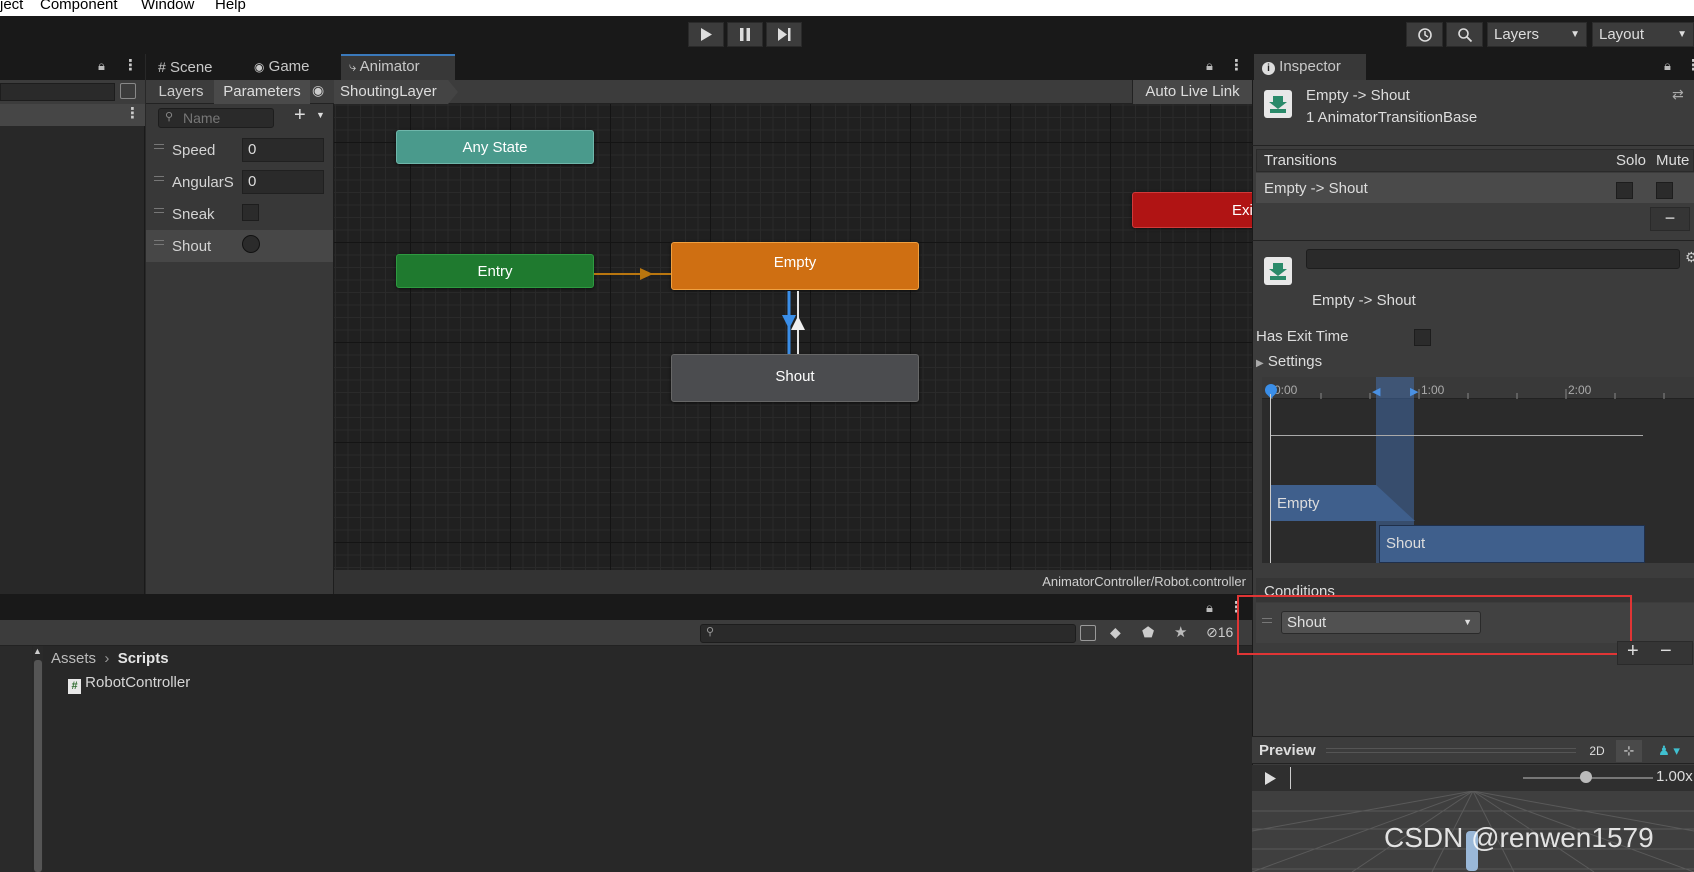 The height and width of the screenshot is (872, 1694). Describe the element at coordinates (138, 682) in the screenshot. I see `file-name: RobotController` at that location.